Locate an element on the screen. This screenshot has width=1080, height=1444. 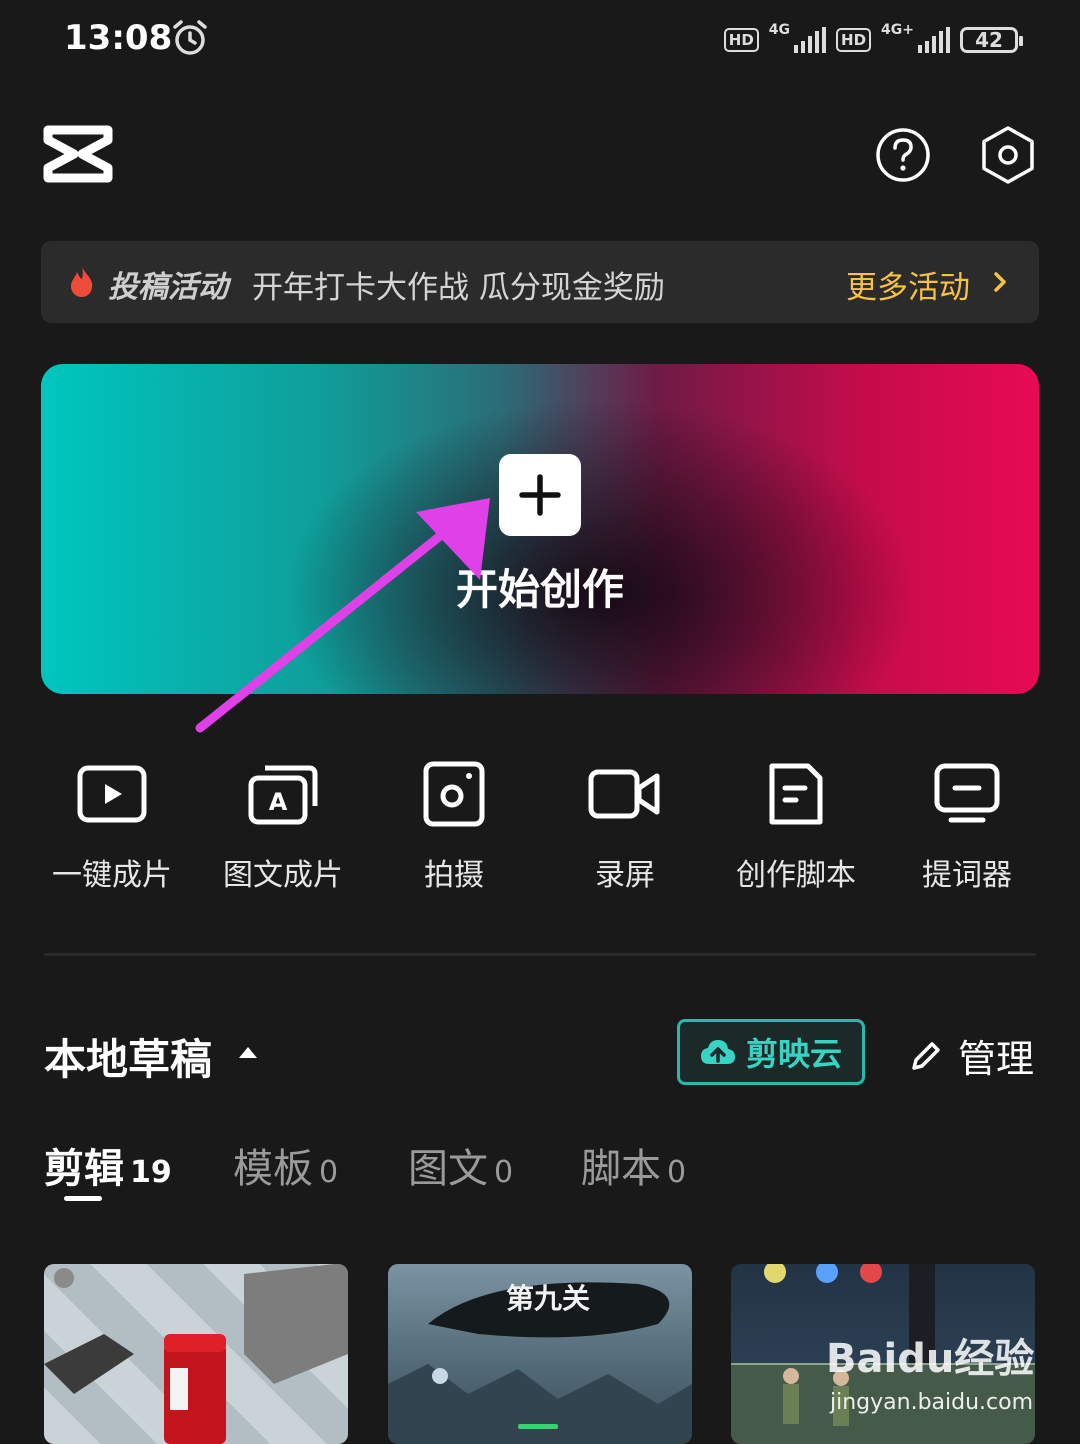
annotation-arrow-icon is located at coordinates (342, 615).